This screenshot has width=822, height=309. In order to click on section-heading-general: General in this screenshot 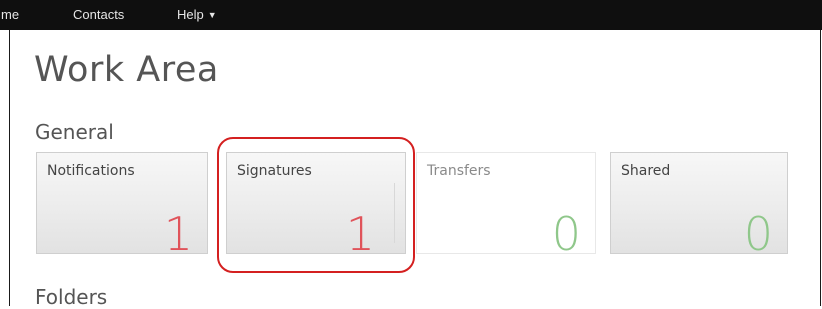, I will do `click(74, 132)`.